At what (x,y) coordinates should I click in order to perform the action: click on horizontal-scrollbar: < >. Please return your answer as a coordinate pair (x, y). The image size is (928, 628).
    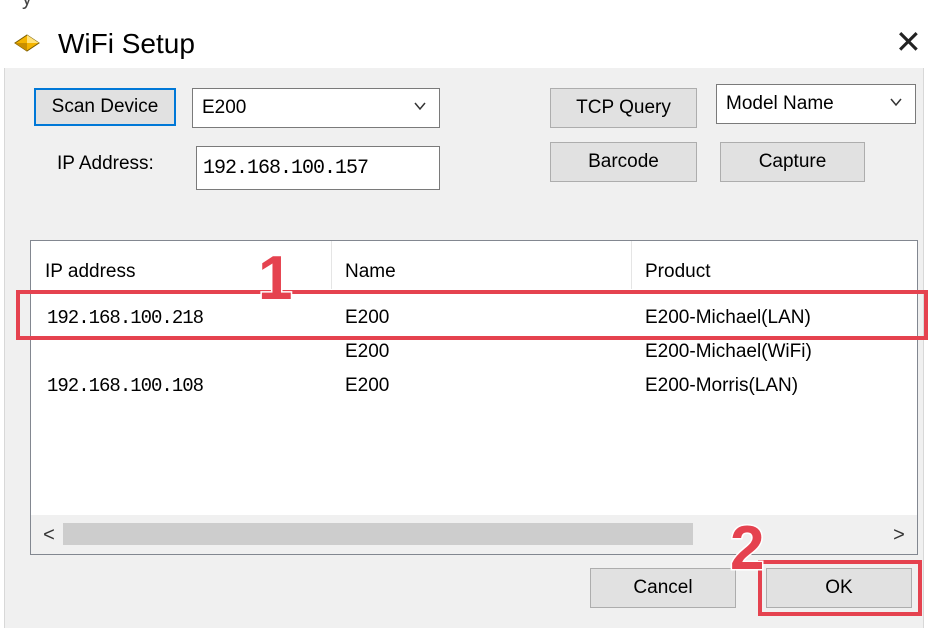
    Looking at the image, I should click on (474, 534).